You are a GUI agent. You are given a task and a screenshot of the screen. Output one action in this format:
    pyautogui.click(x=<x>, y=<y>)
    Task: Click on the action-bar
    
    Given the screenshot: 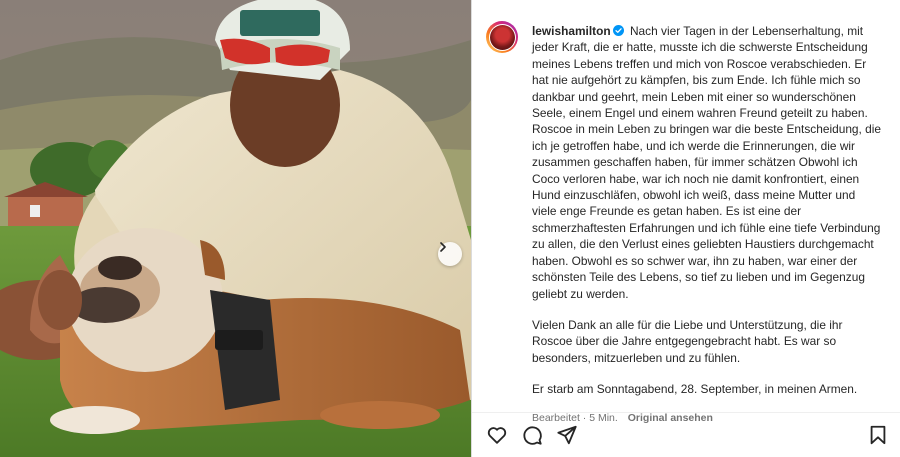 What is the action you would take?
    pyautogui.click(x=686, y=434)
    